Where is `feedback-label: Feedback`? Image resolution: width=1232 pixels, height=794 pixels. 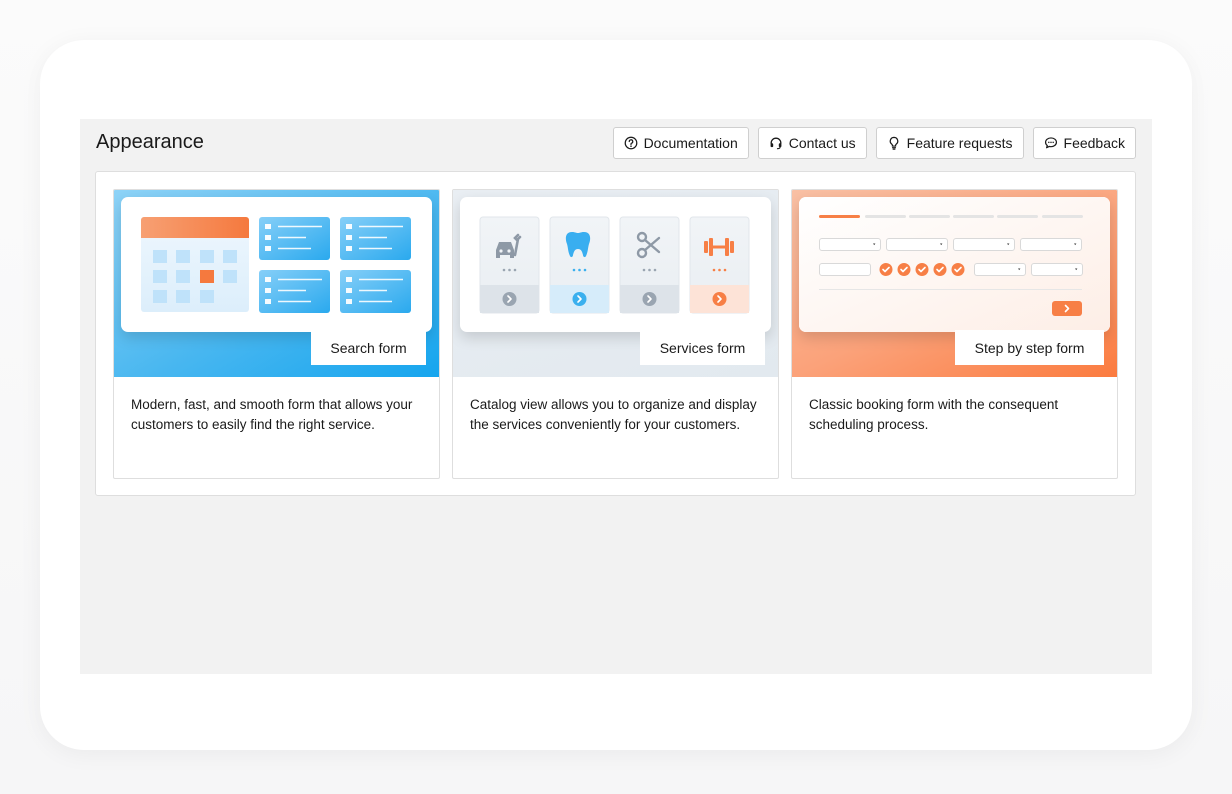
feedback-label: Feedback is located at coordinates (1094, 143).